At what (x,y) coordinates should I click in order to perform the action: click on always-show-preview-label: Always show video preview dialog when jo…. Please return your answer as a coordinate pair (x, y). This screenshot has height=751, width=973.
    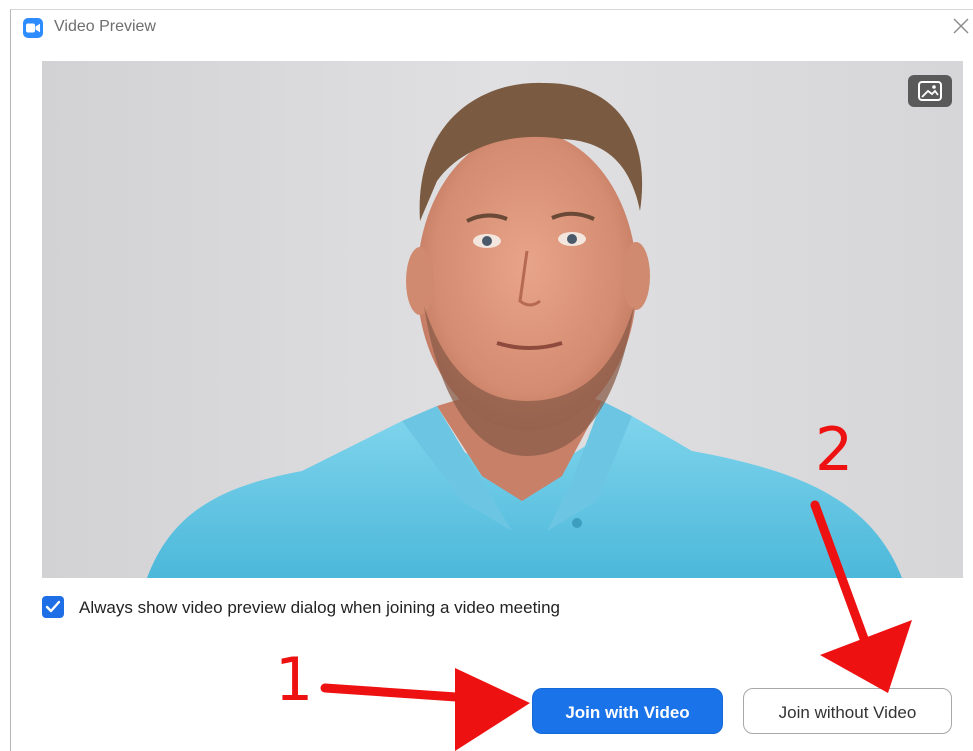
    Looking at the image, I should click on (319, 608).